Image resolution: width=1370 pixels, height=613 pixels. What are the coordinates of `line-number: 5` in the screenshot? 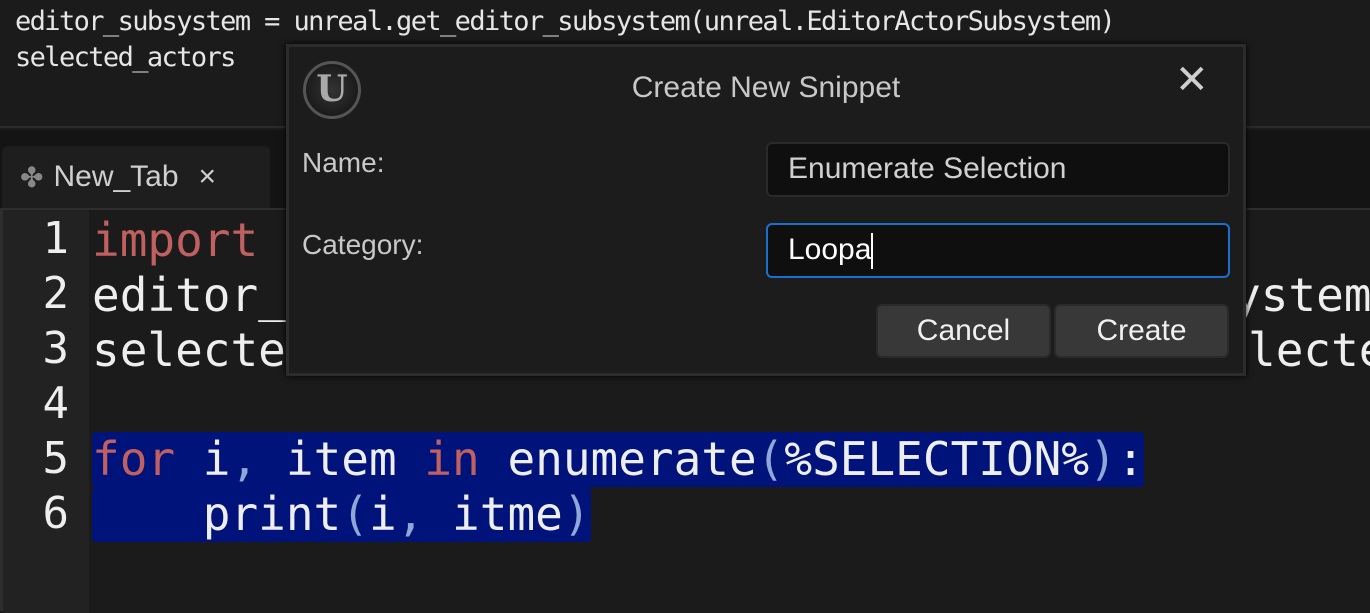 It's located at (56, 458).